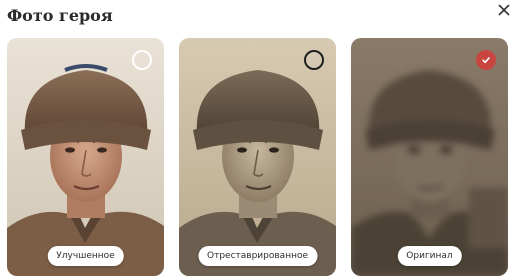 The width and height of the screenshot is (516, 280). I want to click on close-icon, so click(504, 10).